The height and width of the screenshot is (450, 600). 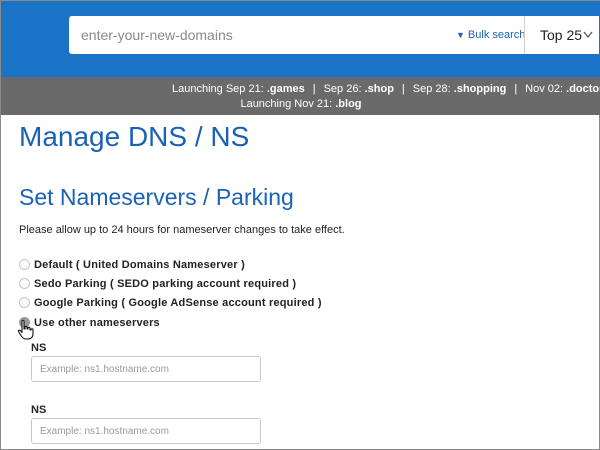 What do you see at coordinates (460, 35) in the screenshot?
I see `triangle-down-icon: ▼` at bounding box center [460, 35].